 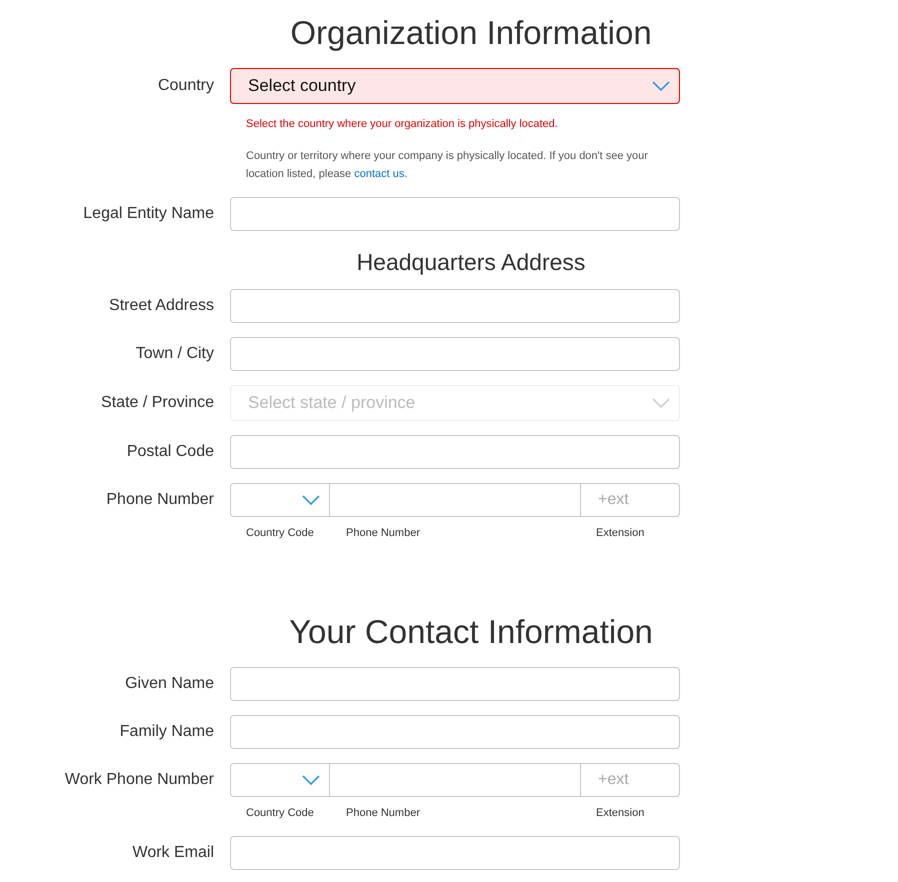 I want to click on section-title: Organization Information, so click(x=471, y=33).